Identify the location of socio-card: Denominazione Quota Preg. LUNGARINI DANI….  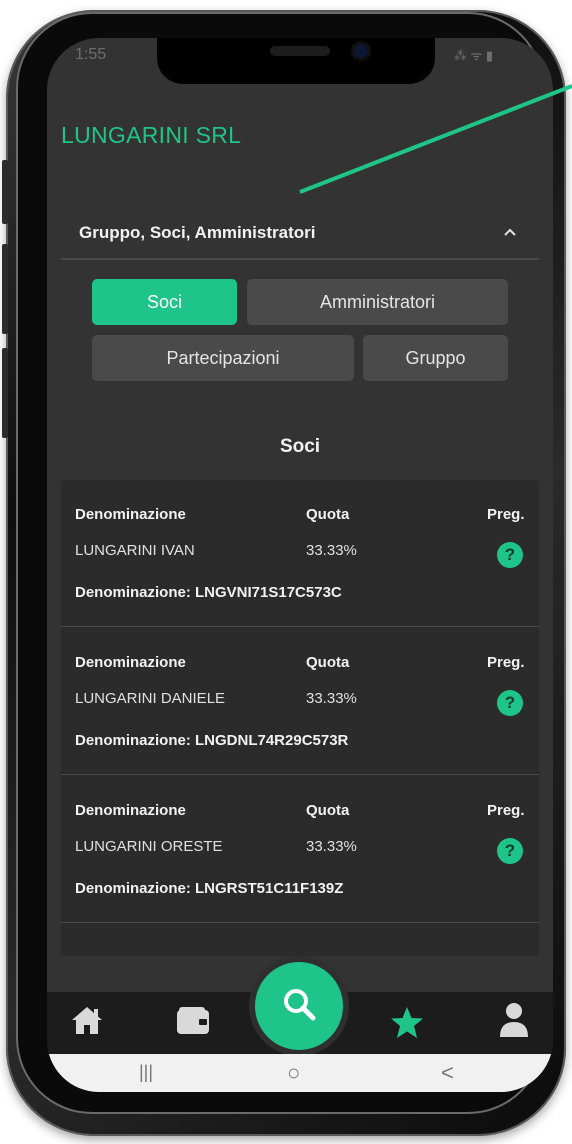
(300, 701).